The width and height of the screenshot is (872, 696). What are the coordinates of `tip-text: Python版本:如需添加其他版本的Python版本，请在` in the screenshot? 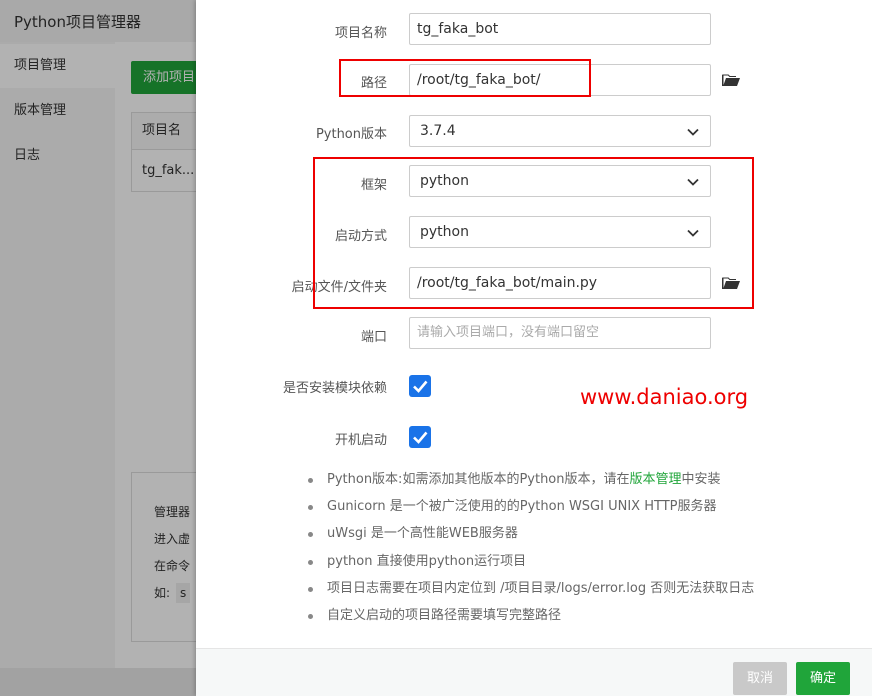 It's located at (478, 479).